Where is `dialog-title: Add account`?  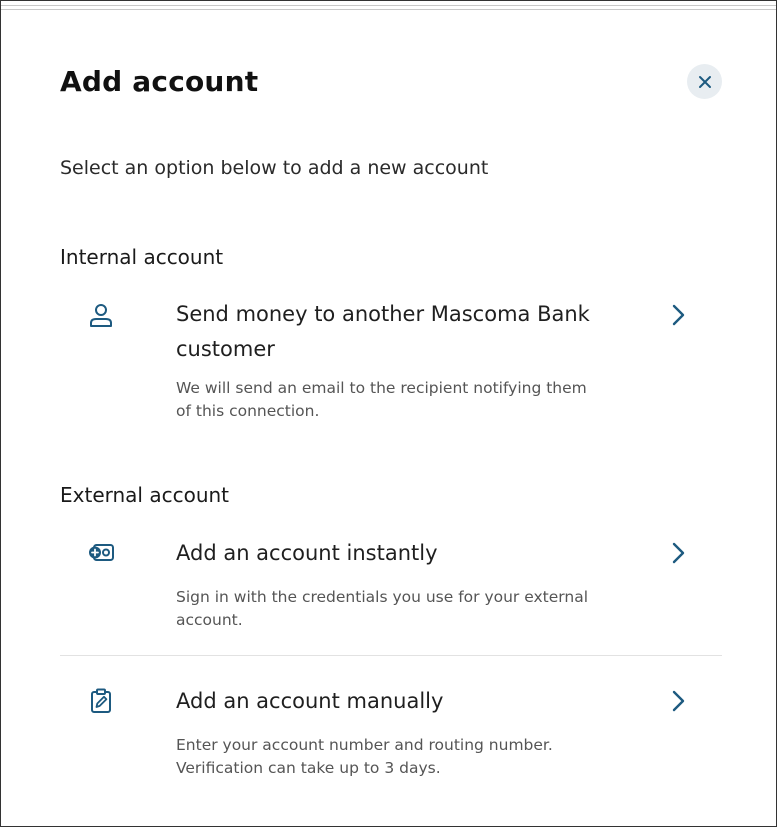 dialog-title: Add account is located at coordinates (159, 81).